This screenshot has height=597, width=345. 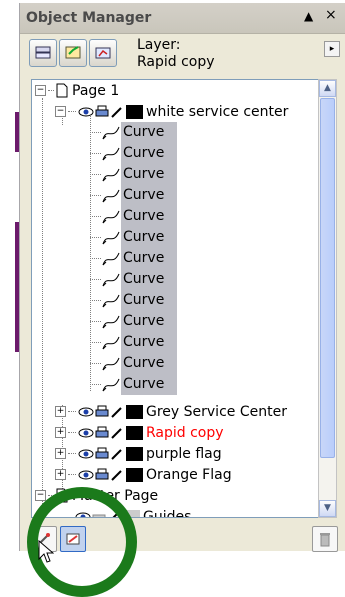 I want to click on scroll-up-button: ▲, so click(x=327, y=88).